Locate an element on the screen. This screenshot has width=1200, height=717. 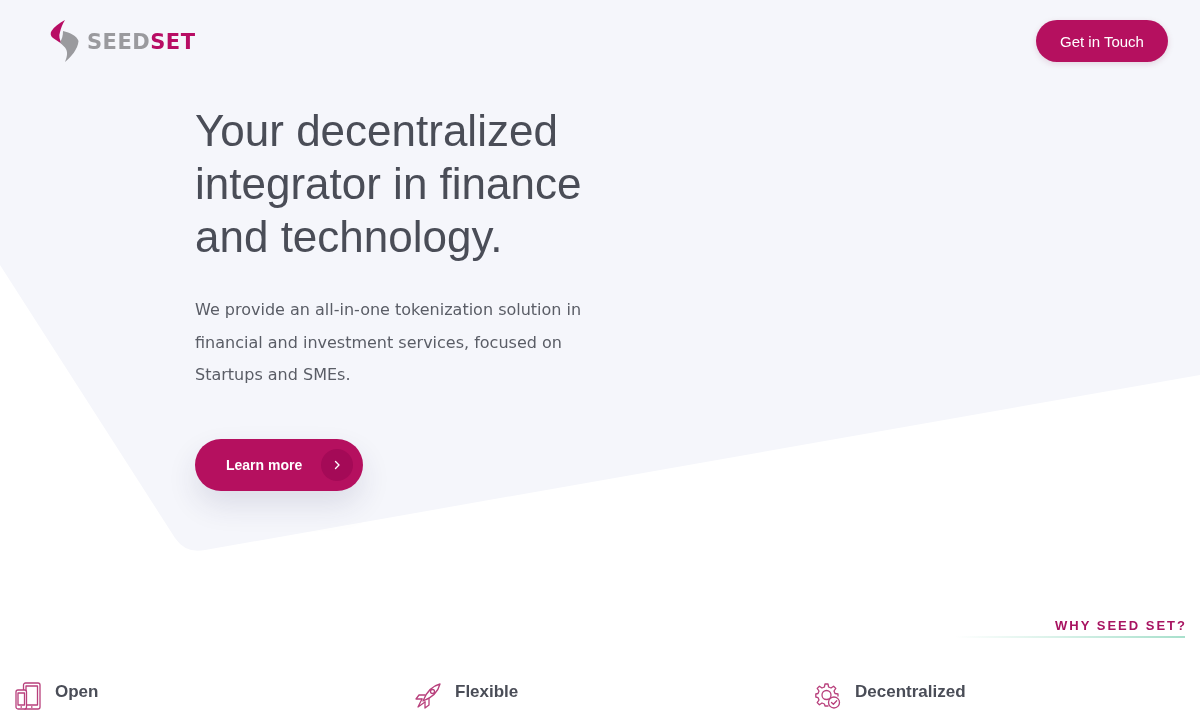
chevron-icon is located at coordinates (337, 464).